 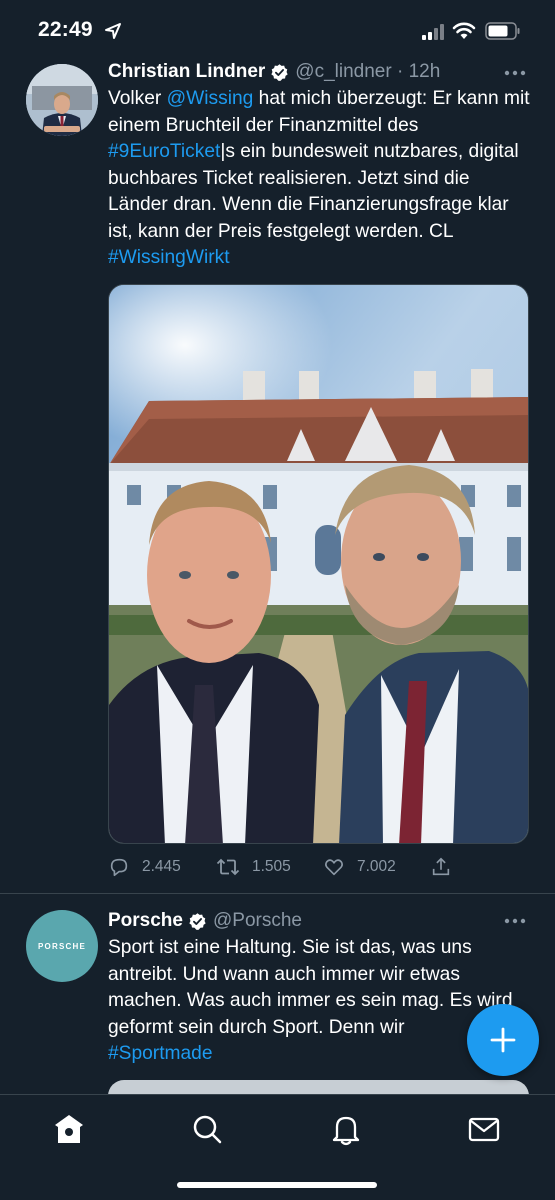 What do you see at coordinates (228, 867) in the screenshot?
I see `retweet-icon` at bounding box center [228, 867].